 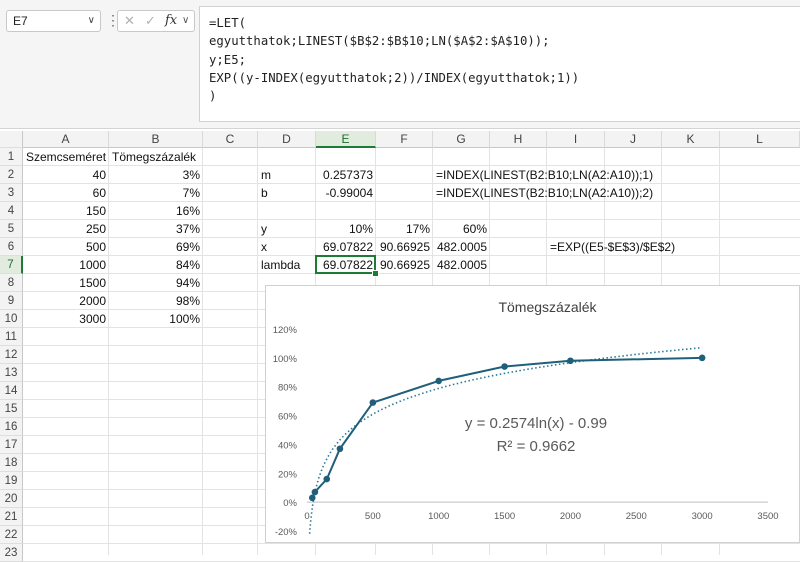 I want to click on column-header-a: A, so click(x=66, y=139).